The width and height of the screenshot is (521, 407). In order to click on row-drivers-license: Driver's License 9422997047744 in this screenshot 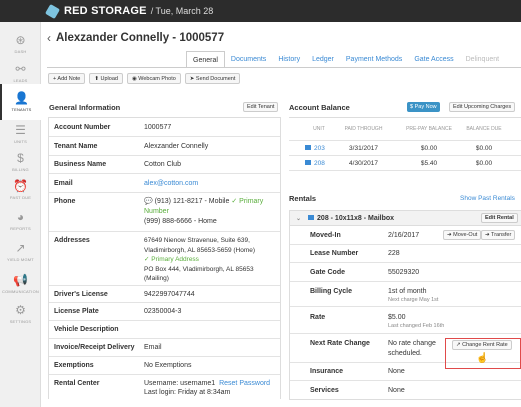, I will do `click(164, 294)`.